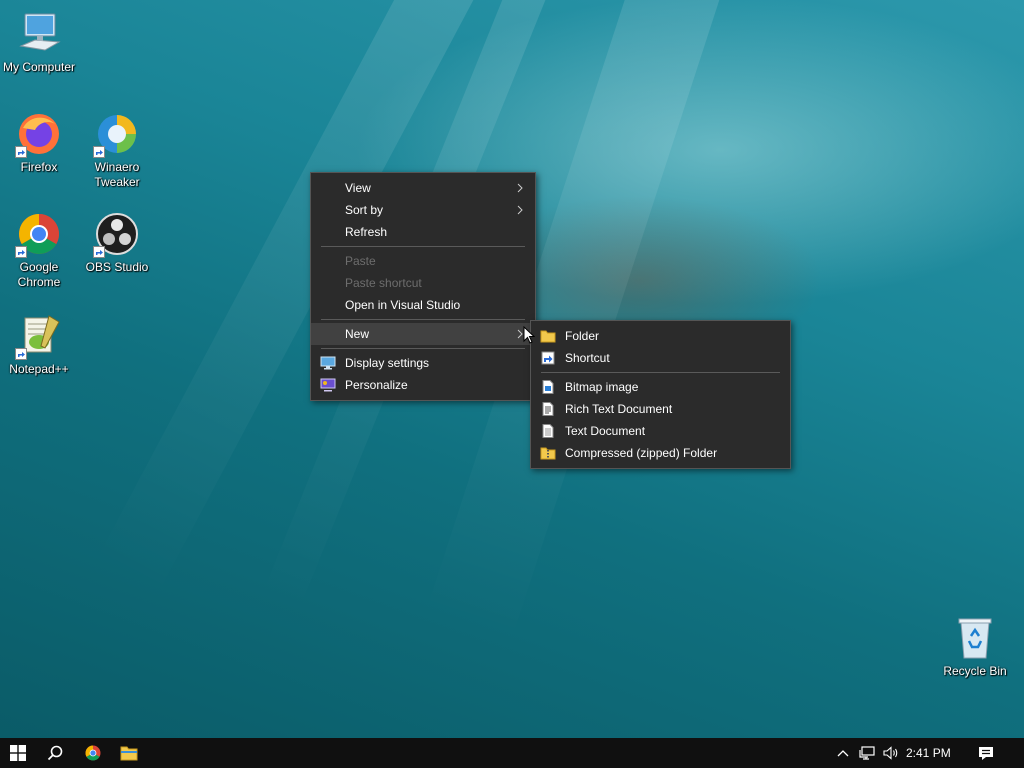 This screenshot has width=1024, height=768. What do you see at coordinates (660, 358) in the screenshot?
I see `submenu-item-shortcut: Shortcut` at bounding box center [660, 358].